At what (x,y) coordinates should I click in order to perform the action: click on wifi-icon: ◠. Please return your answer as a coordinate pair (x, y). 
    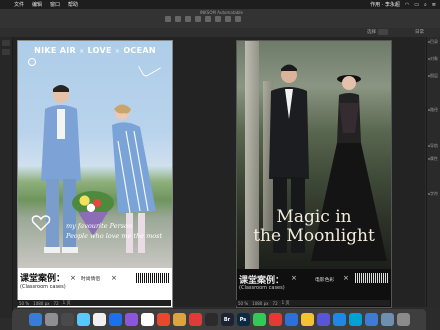
    Looking at the image, I should click on (407, 5).